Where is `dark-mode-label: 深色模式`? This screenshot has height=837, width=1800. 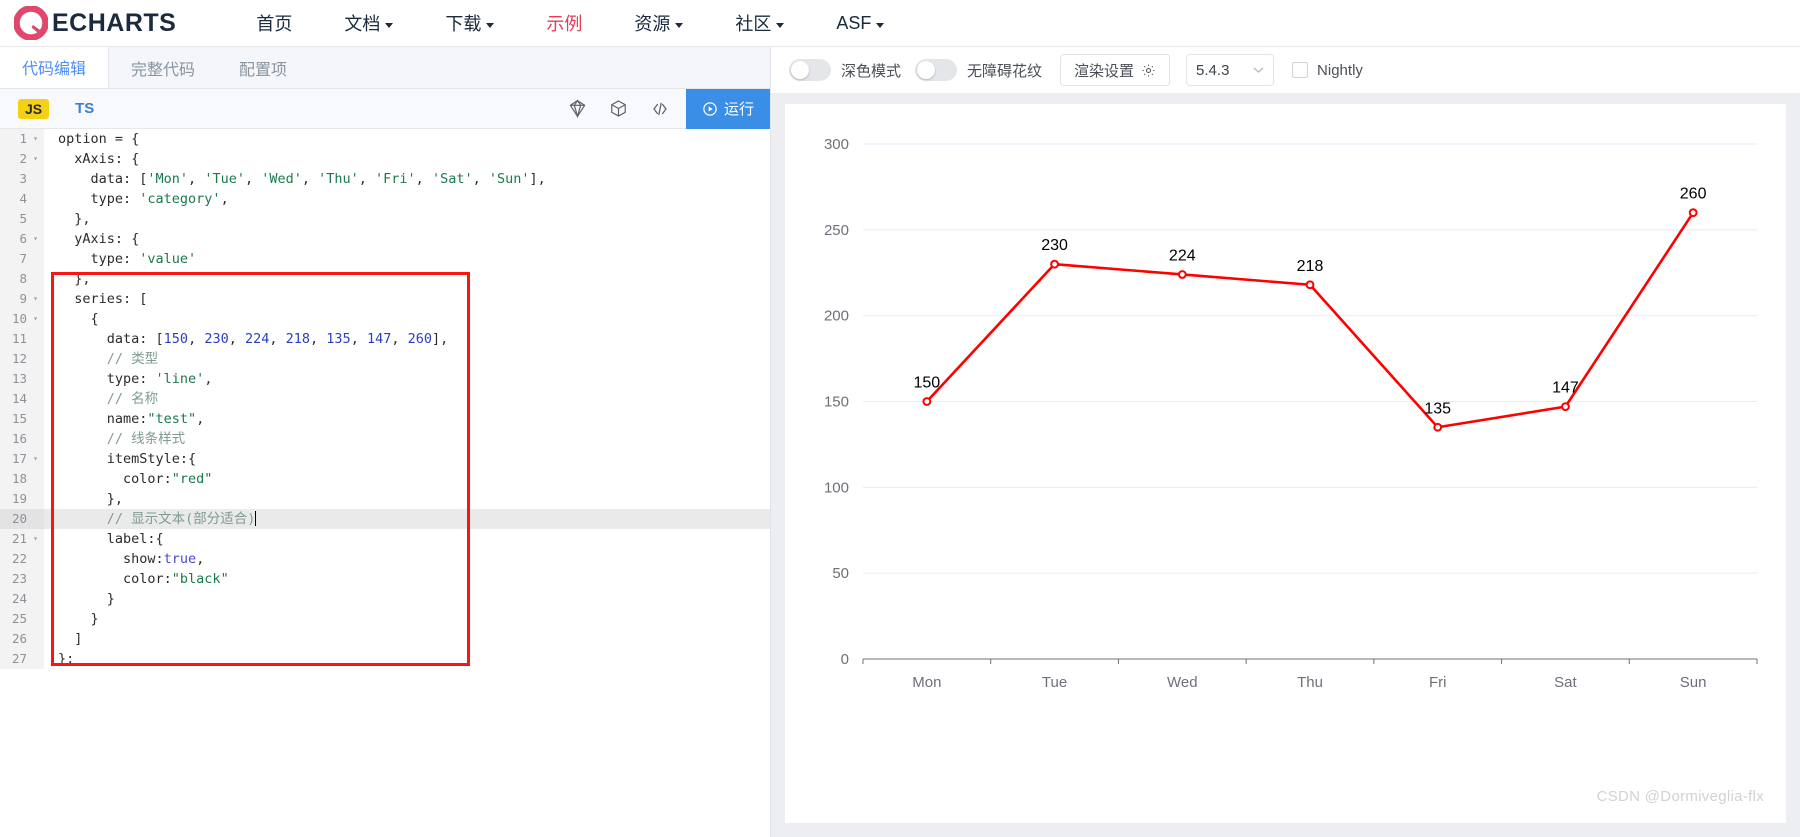 dark-mode-label: 深色模式 is located at coordinates (871, 71).